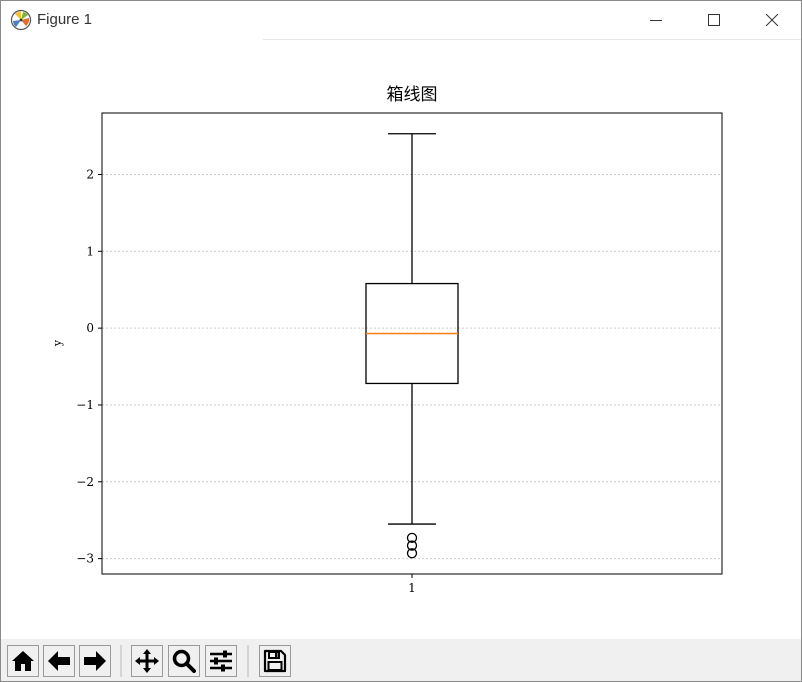  I want to click on pan-button, so click(147, 661).